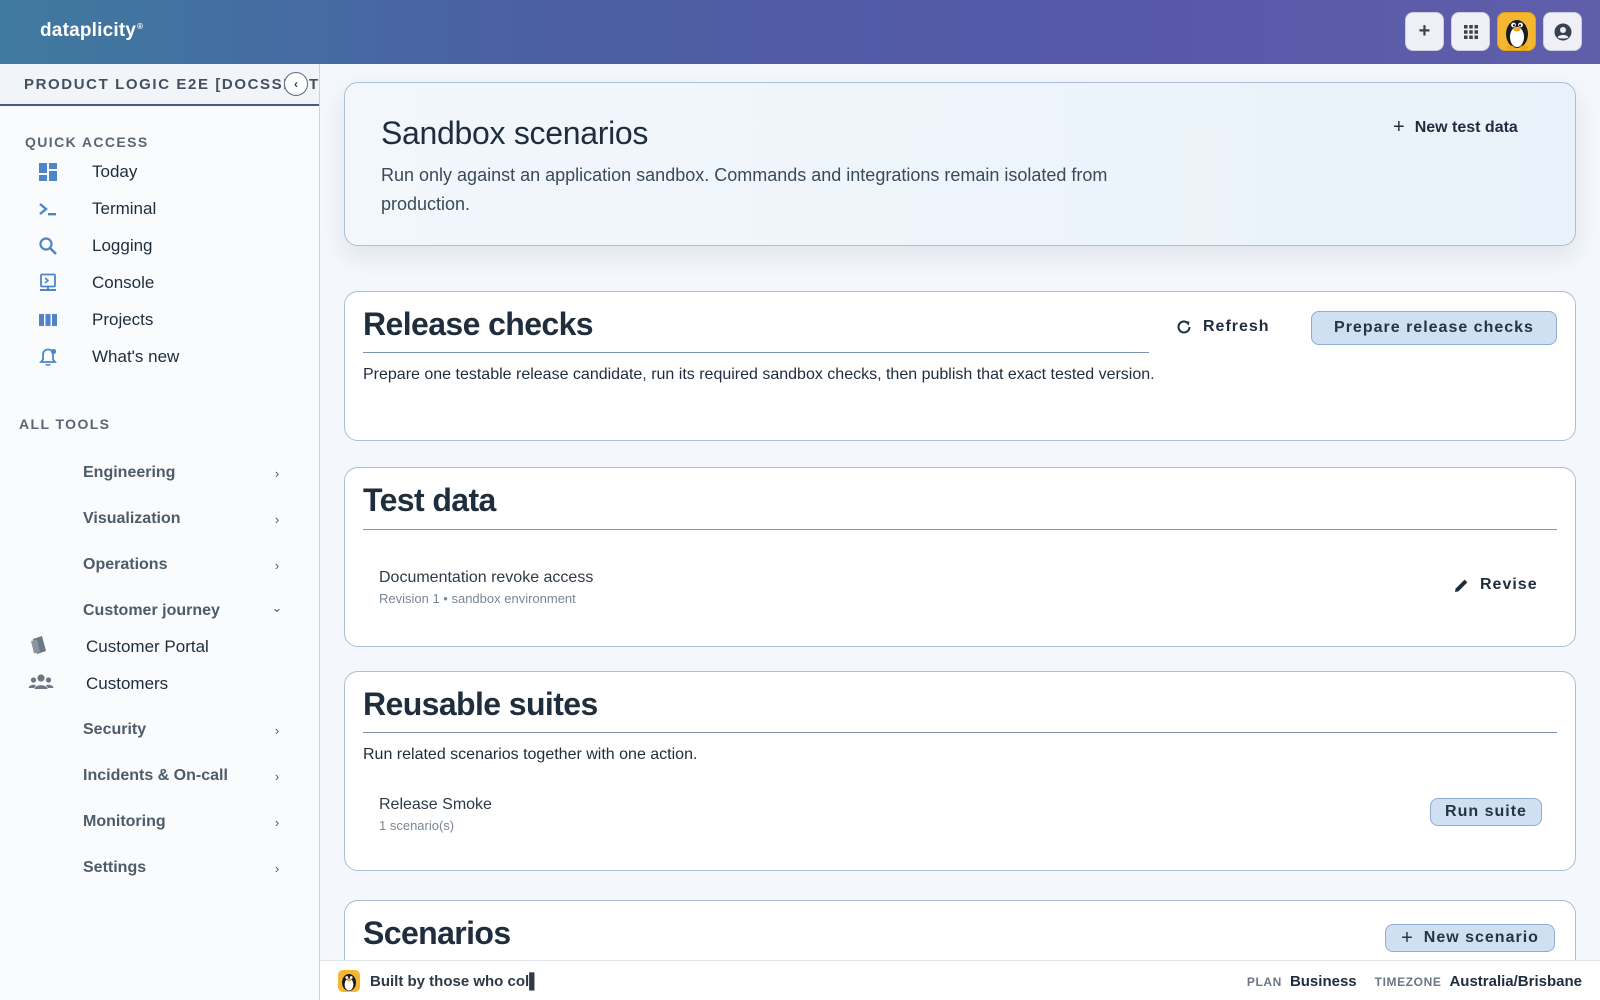 This screenshot has height=1000, width=1600. Describe the element at coordinates (155, 775) in the screenshot. I see `tool-group-label: Incidents & On-call` at that location.